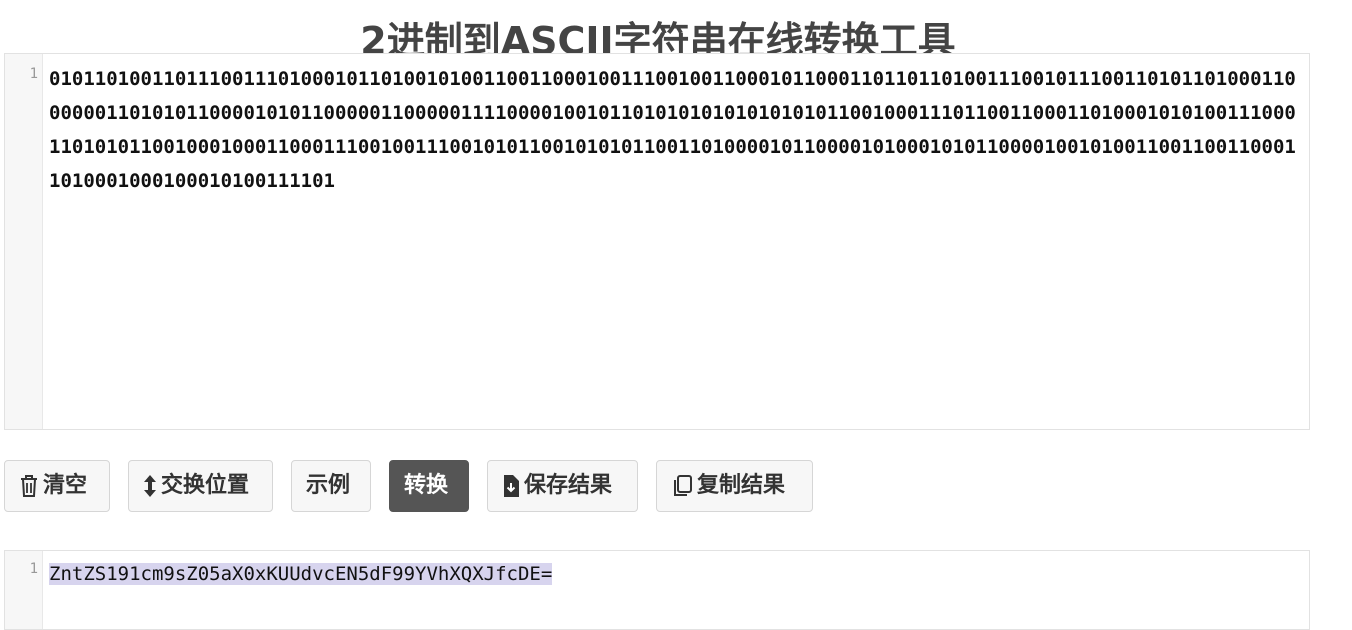 This screenshot has width=1352, height=630. I want to click on example-button-label: 示例, so click(328, 485).